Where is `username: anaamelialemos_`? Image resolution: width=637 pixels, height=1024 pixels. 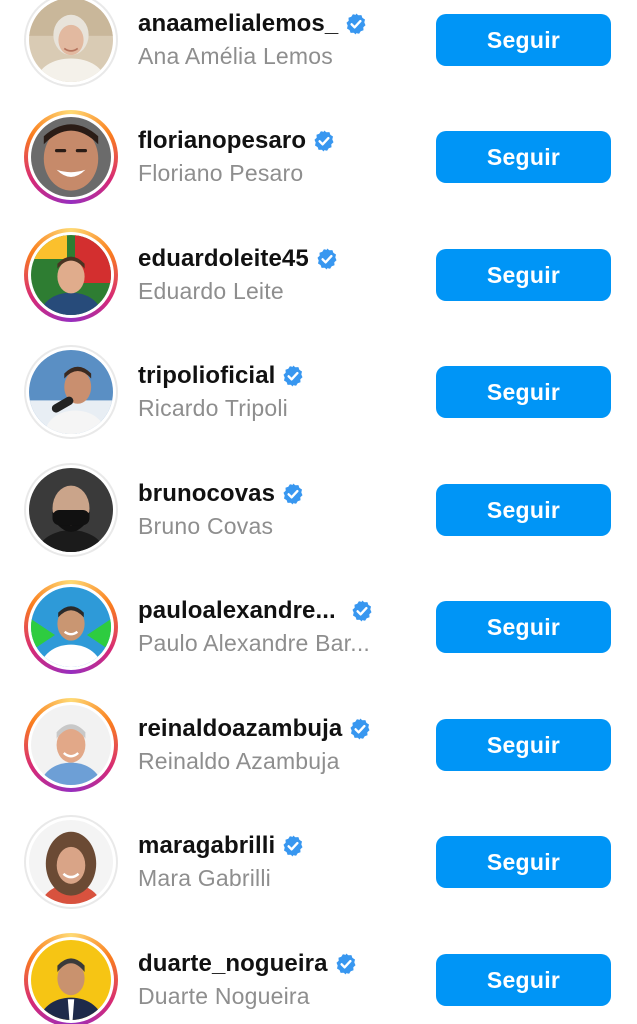 username: anaamelialemos_ is located at coordinates (238, 24).